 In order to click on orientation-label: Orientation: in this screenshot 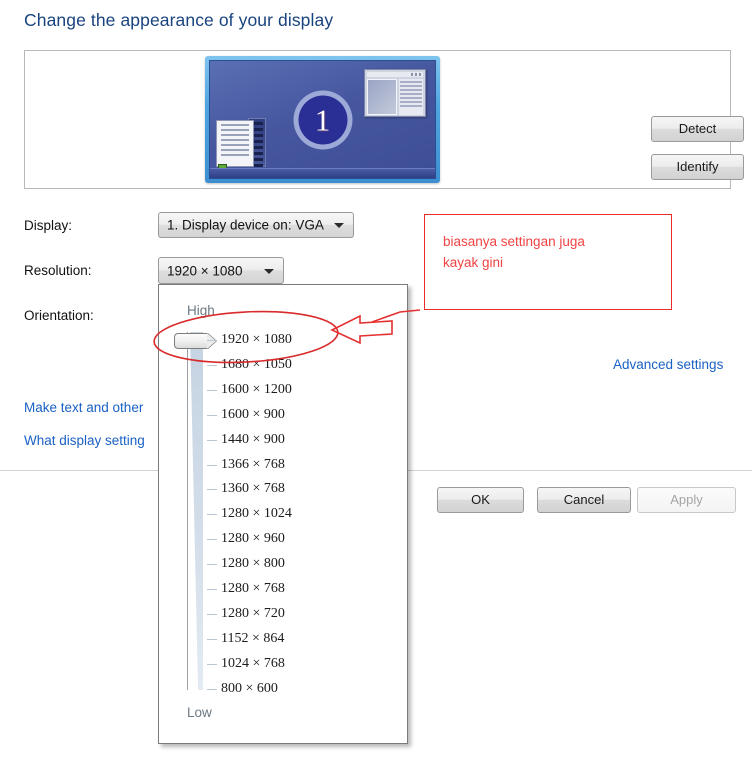, I will do `click(59, 315)`.